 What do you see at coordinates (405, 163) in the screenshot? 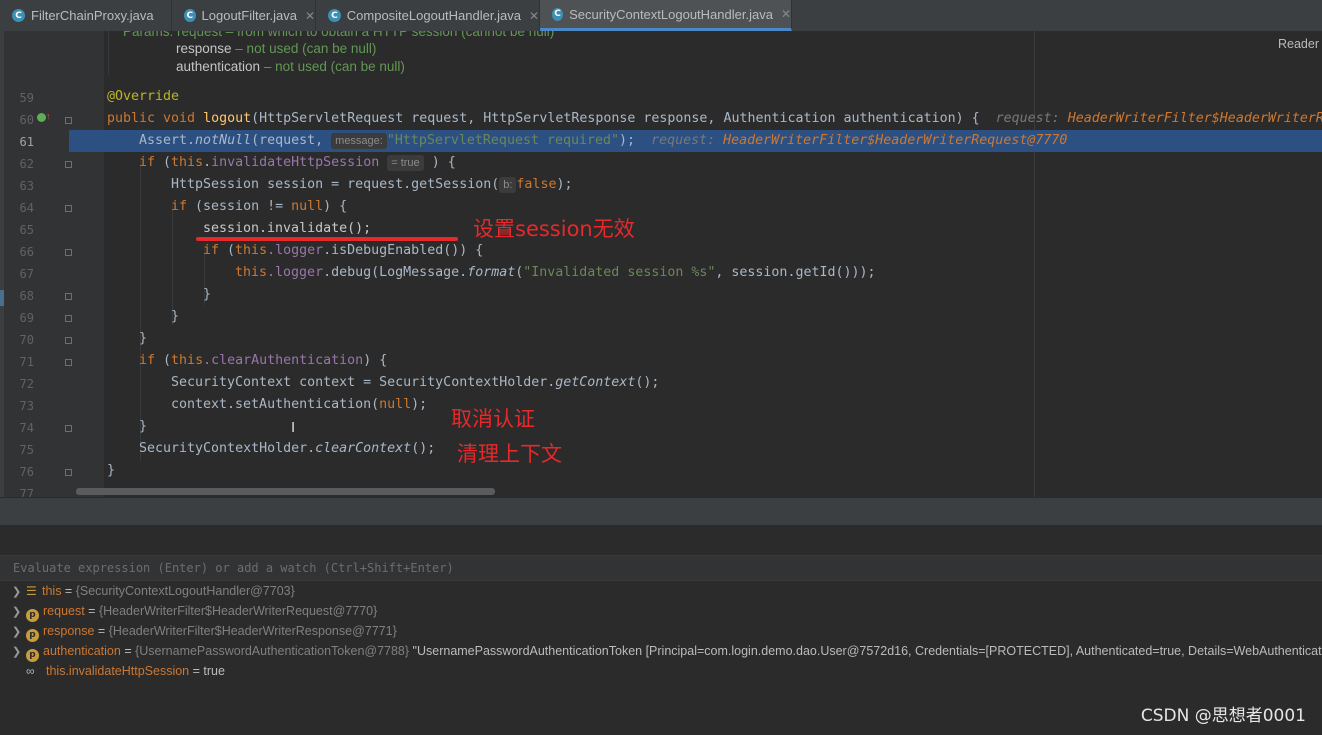
I see `value-hint: = true` at bounding box center [405, 163].